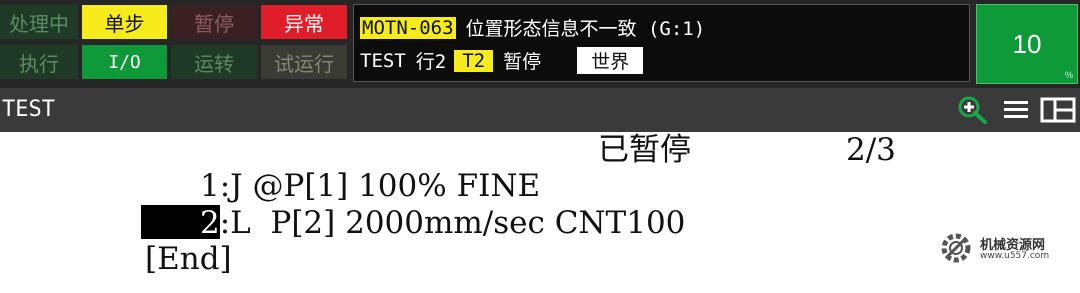 Image resolution: width=1080 pixels, height=293 pixels. Describe the element at coordinates (431, 62) in the screenshot. I see `line-indicator: 行2` at that location.